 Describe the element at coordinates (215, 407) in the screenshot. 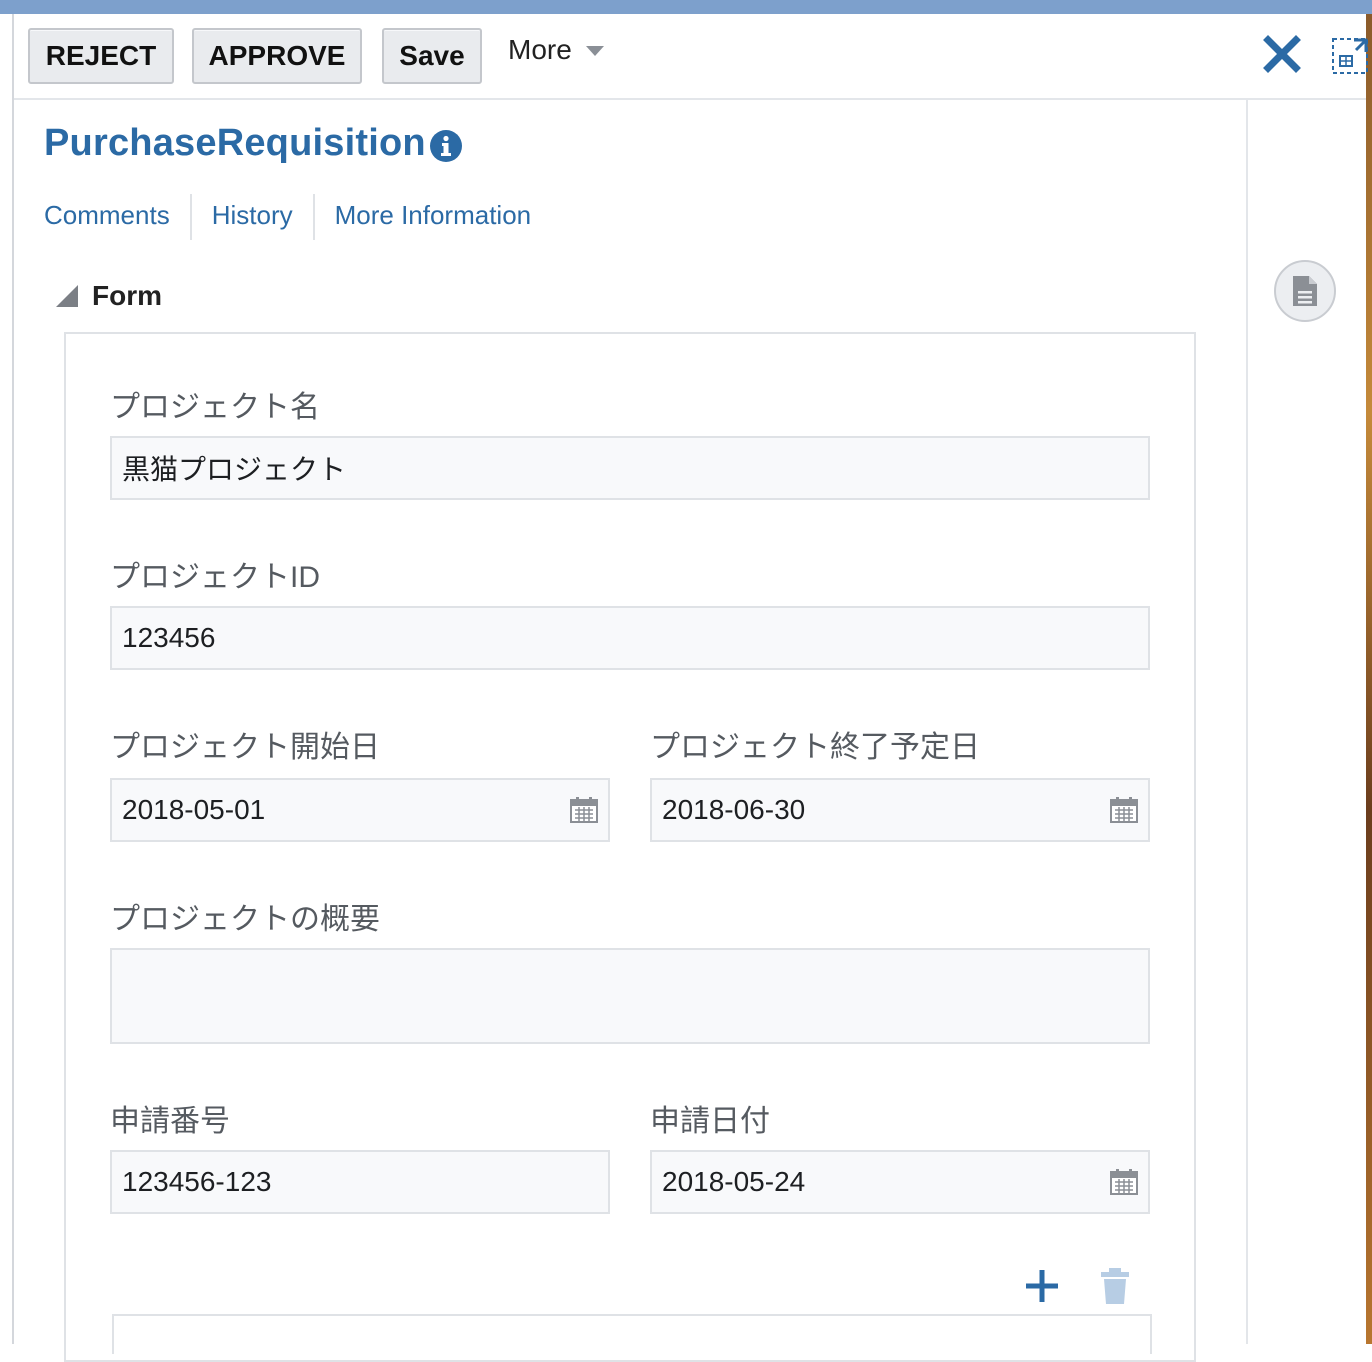

I see `project-name-label: プロジェクト名` at that location.